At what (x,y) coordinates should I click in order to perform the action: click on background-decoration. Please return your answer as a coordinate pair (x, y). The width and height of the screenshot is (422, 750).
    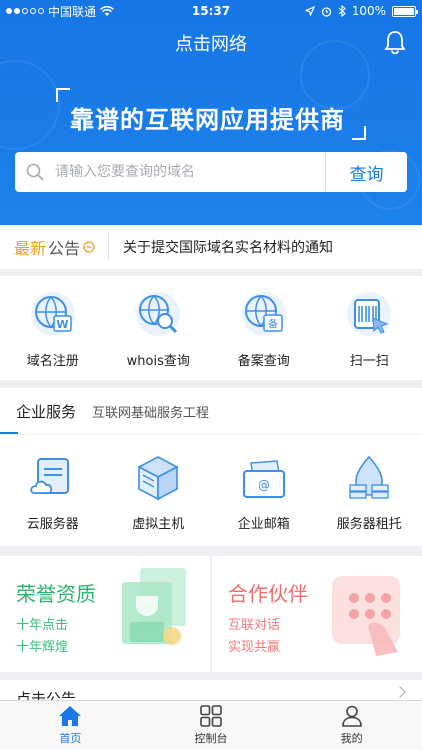
    Looking at the image, I should click on (30, 105).